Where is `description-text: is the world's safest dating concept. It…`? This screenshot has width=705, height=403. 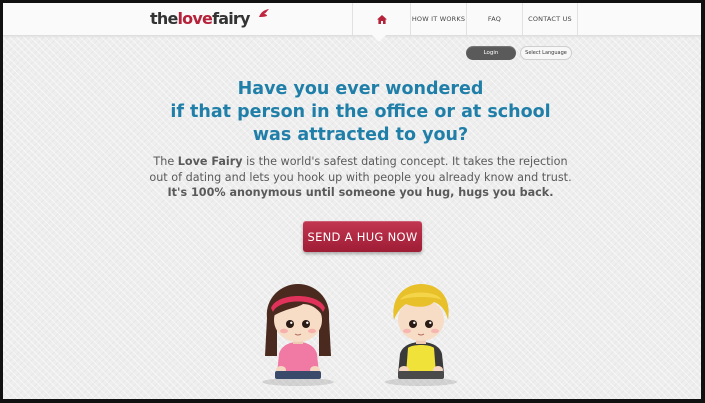
description-text: is the world's safest dating concept. It… is located at coordinates (405, 161).